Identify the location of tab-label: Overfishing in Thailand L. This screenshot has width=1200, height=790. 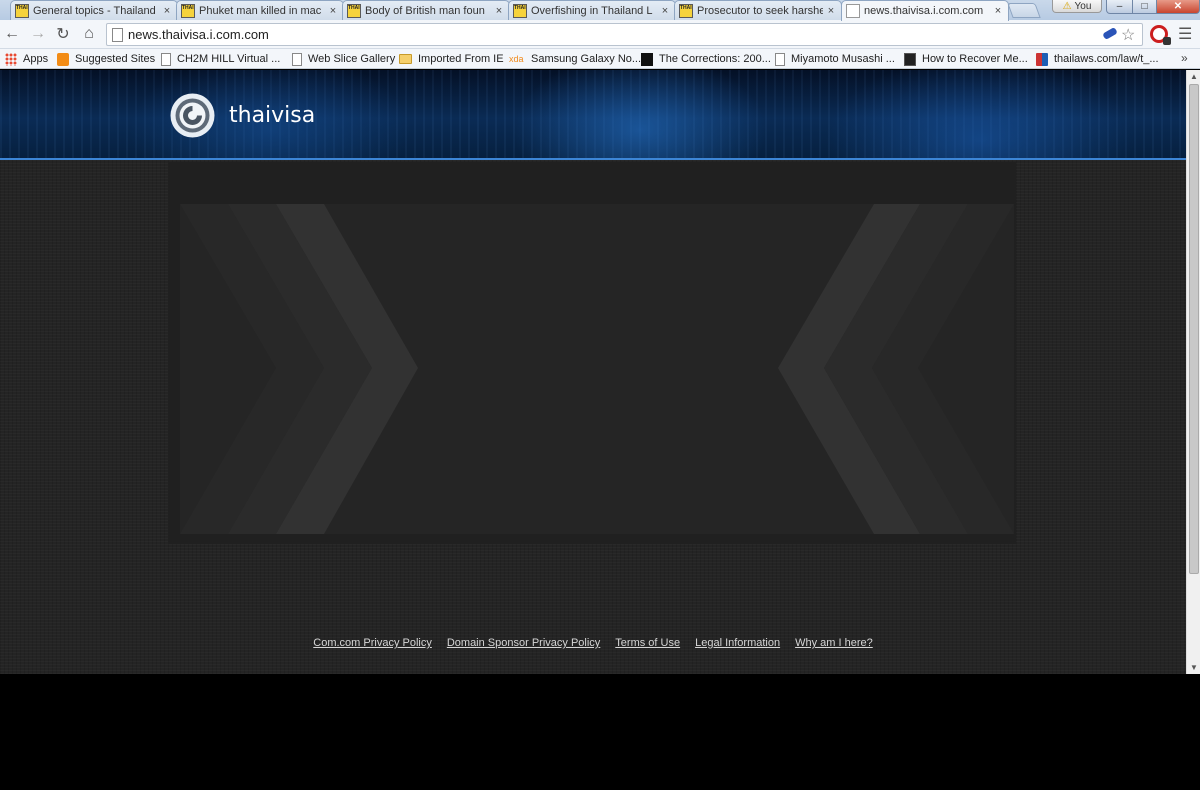
(592, 10).